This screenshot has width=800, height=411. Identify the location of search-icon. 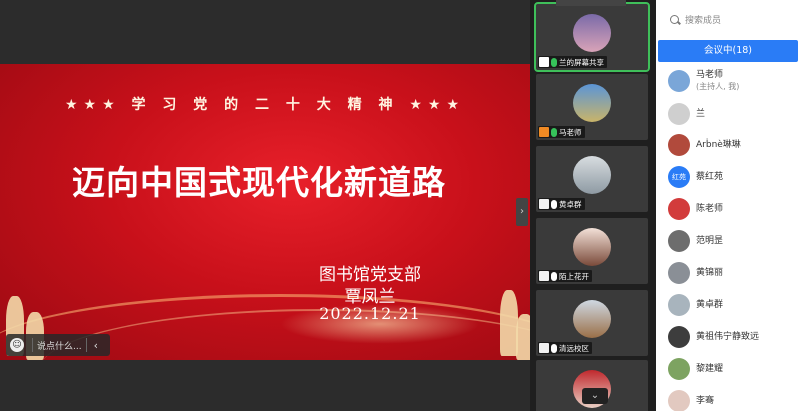
(674, 19).